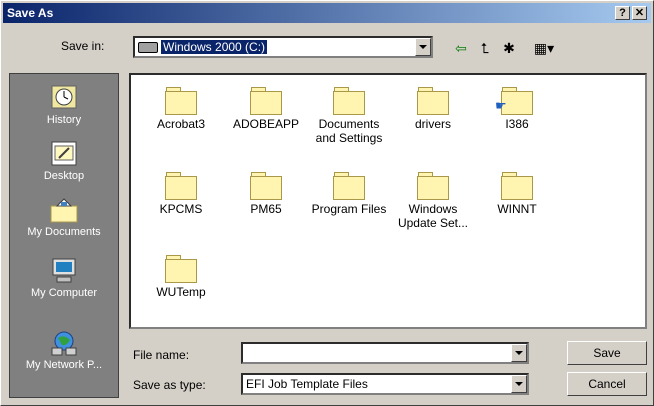  Describe the element at coordinates (64, 120) in the screenshot. I see `place-label: History` at that location.